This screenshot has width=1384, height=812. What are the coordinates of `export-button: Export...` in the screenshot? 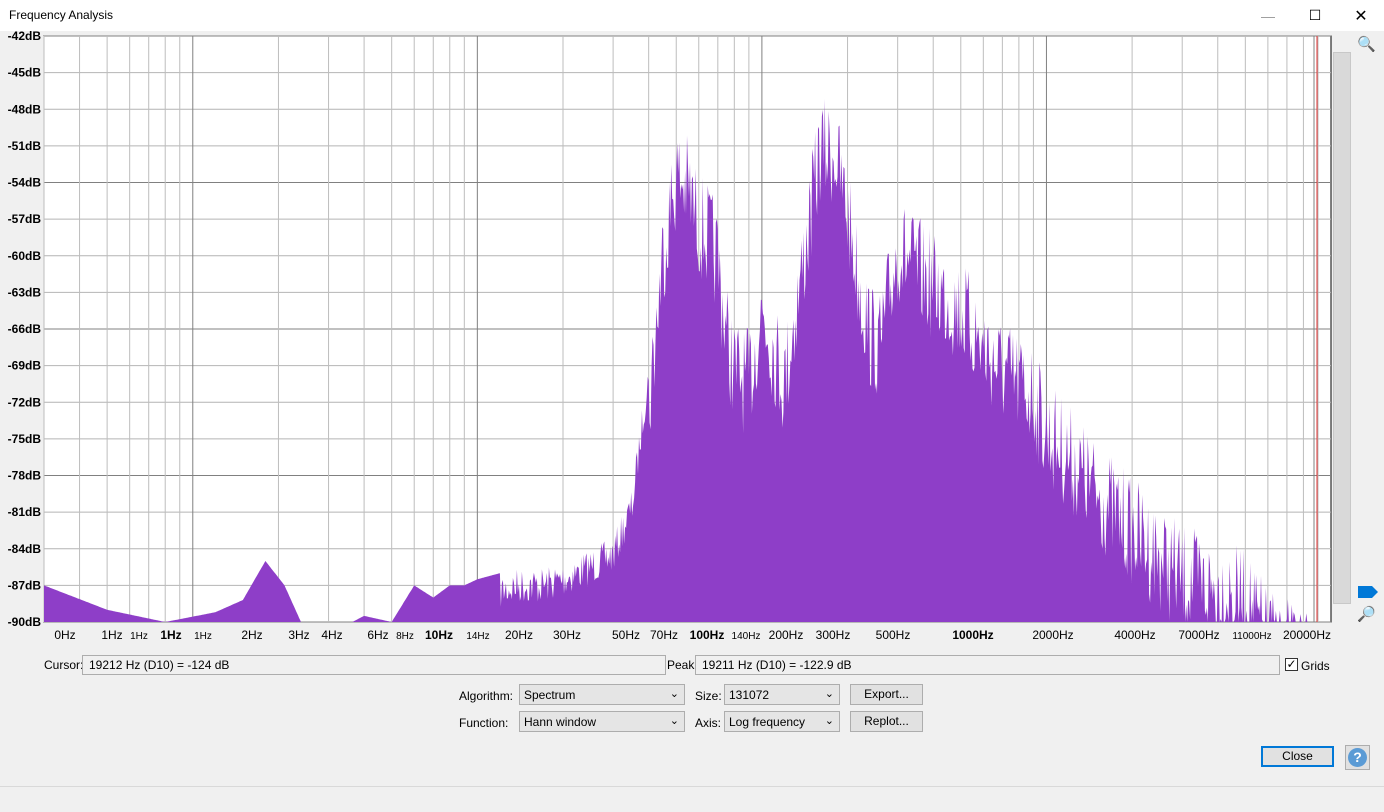 It's located at (886, 694).